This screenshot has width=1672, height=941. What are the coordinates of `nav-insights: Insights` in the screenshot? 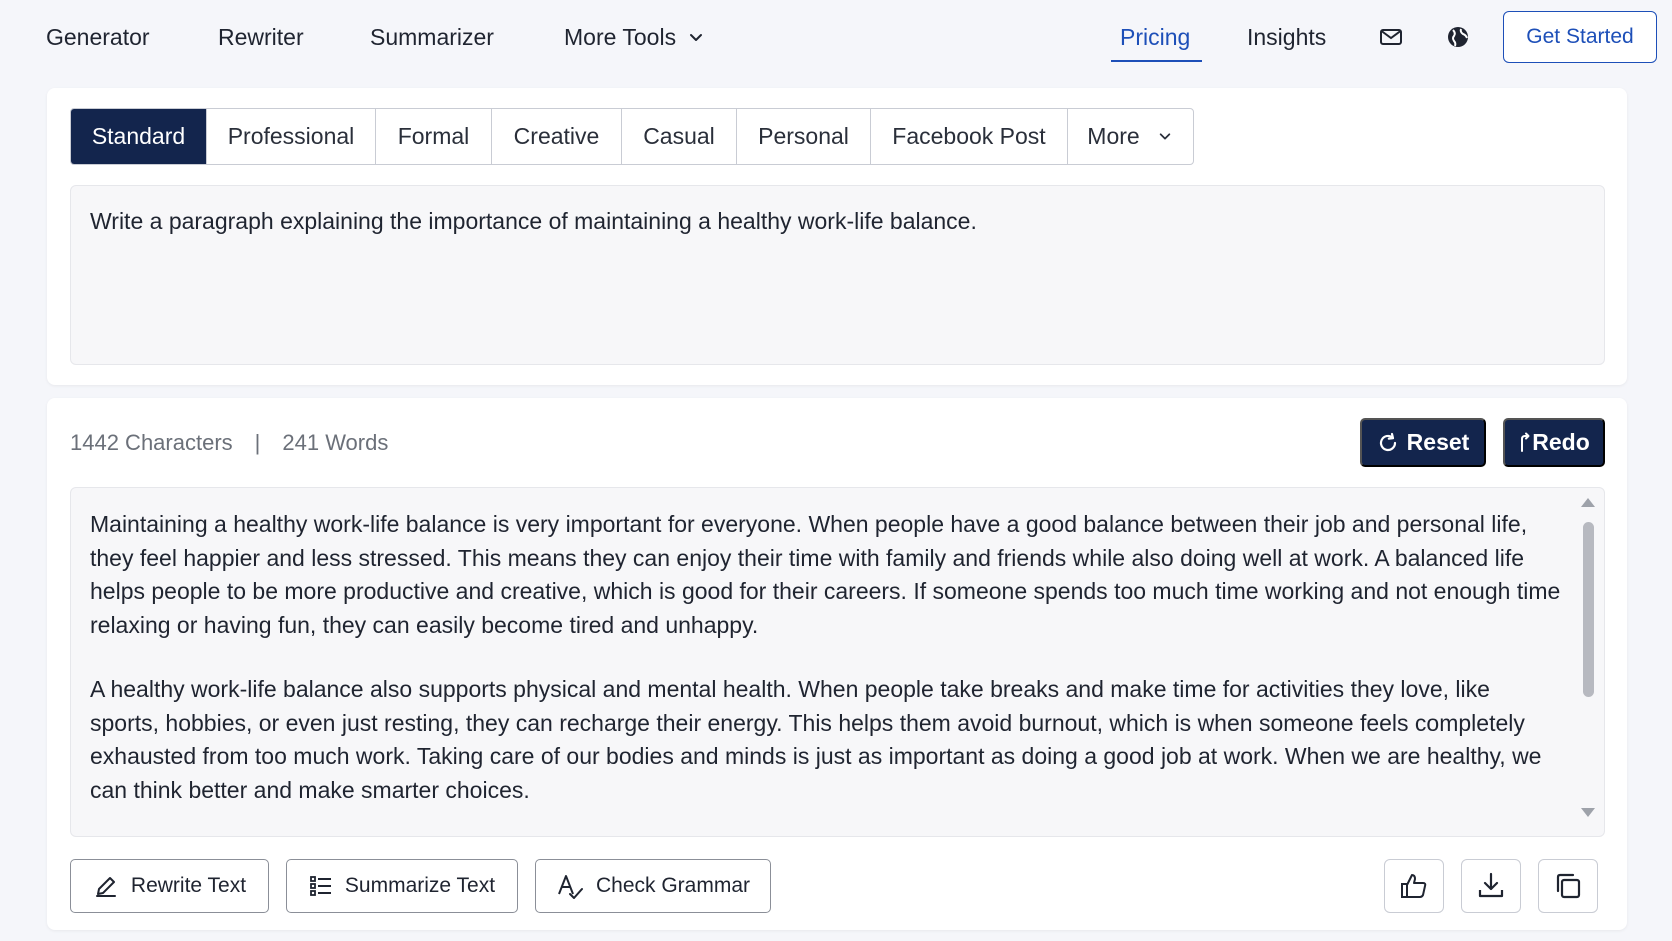 It's located at (1286, 37).